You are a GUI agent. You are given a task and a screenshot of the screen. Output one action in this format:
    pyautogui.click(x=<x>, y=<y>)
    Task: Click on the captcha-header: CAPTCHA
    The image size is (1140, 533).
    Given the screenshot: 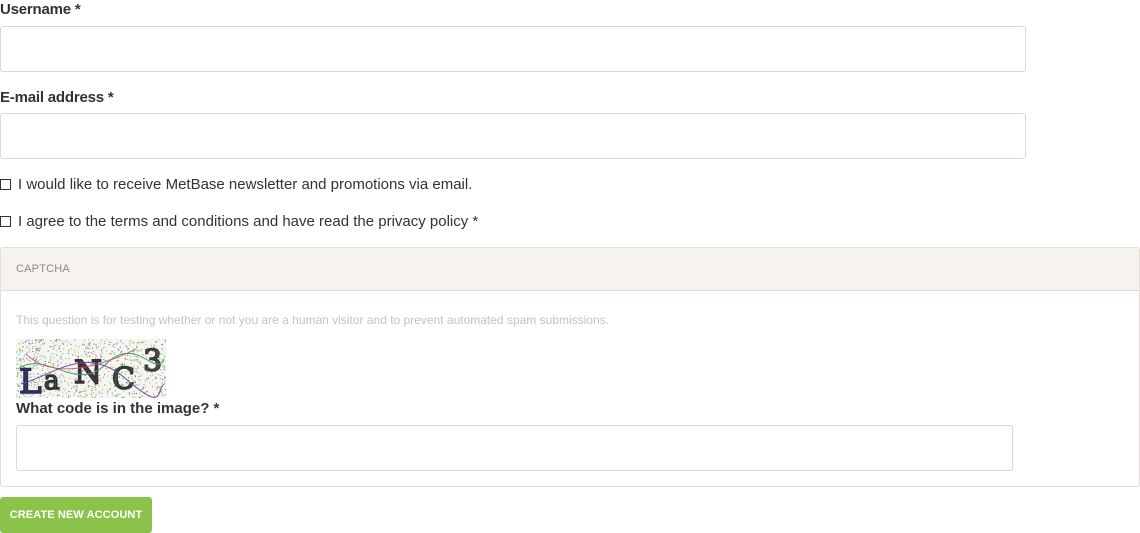 What is the action you would take?
    pyautogui.click(x=570, y=269)
    